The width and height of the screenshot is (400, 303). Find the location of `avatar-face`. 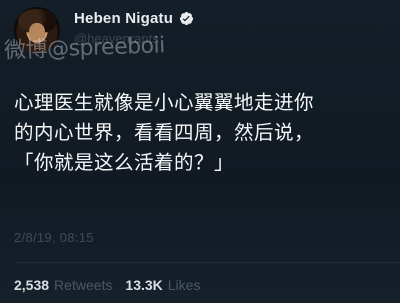

avatar-face is located at coordinates (37, 33).